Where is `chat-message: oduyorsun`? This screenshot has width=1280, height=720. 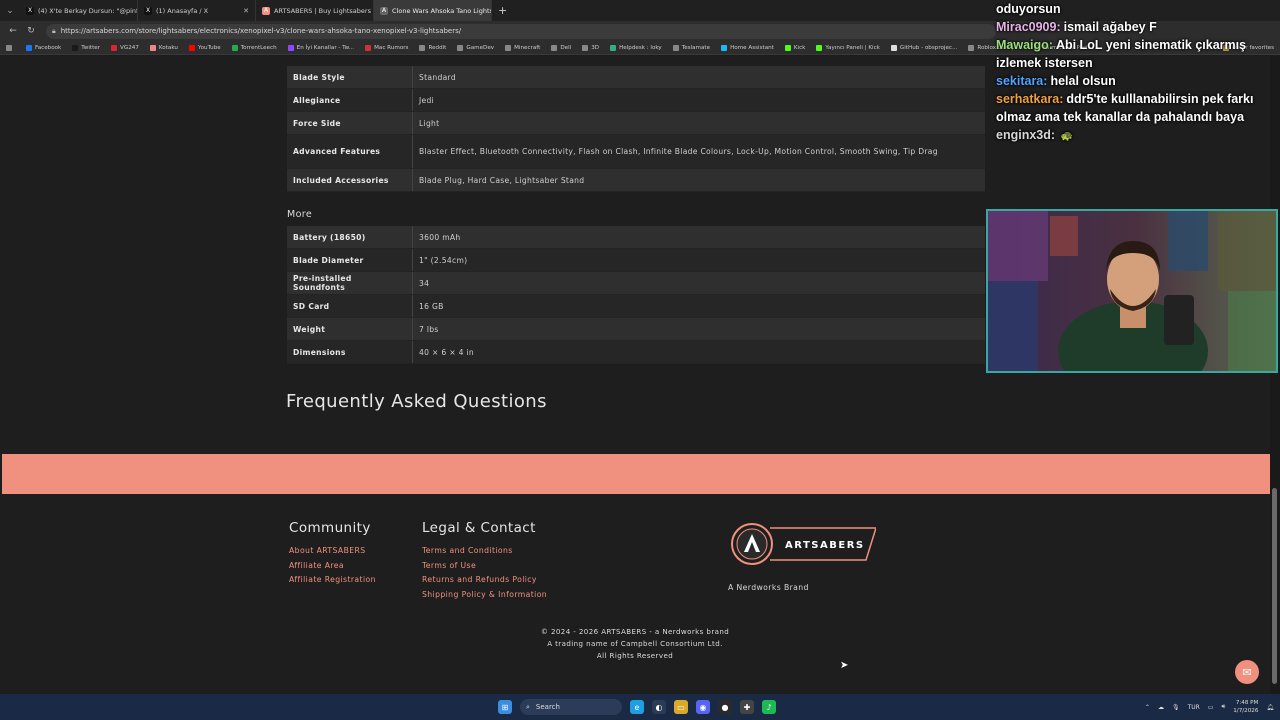 chat-message: oduyorsun is located at coordinates (1136, 9).